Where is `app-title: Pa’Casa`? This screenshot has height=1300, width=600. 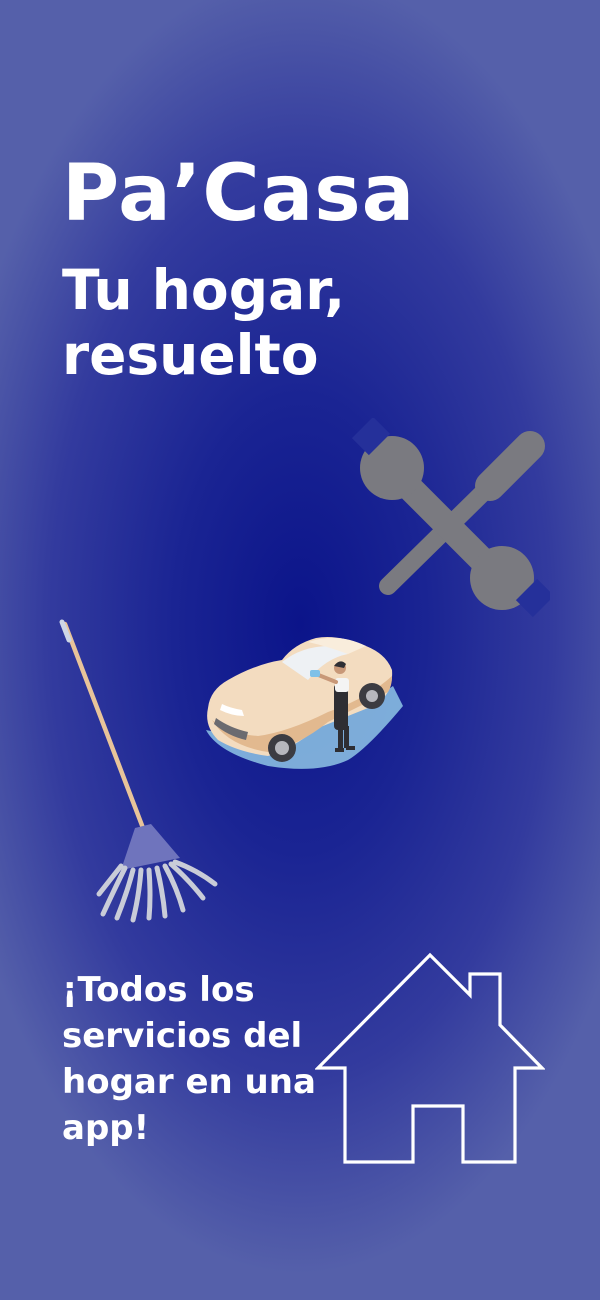 app-title: Pa’Casa is located at coordinates (239, 194).